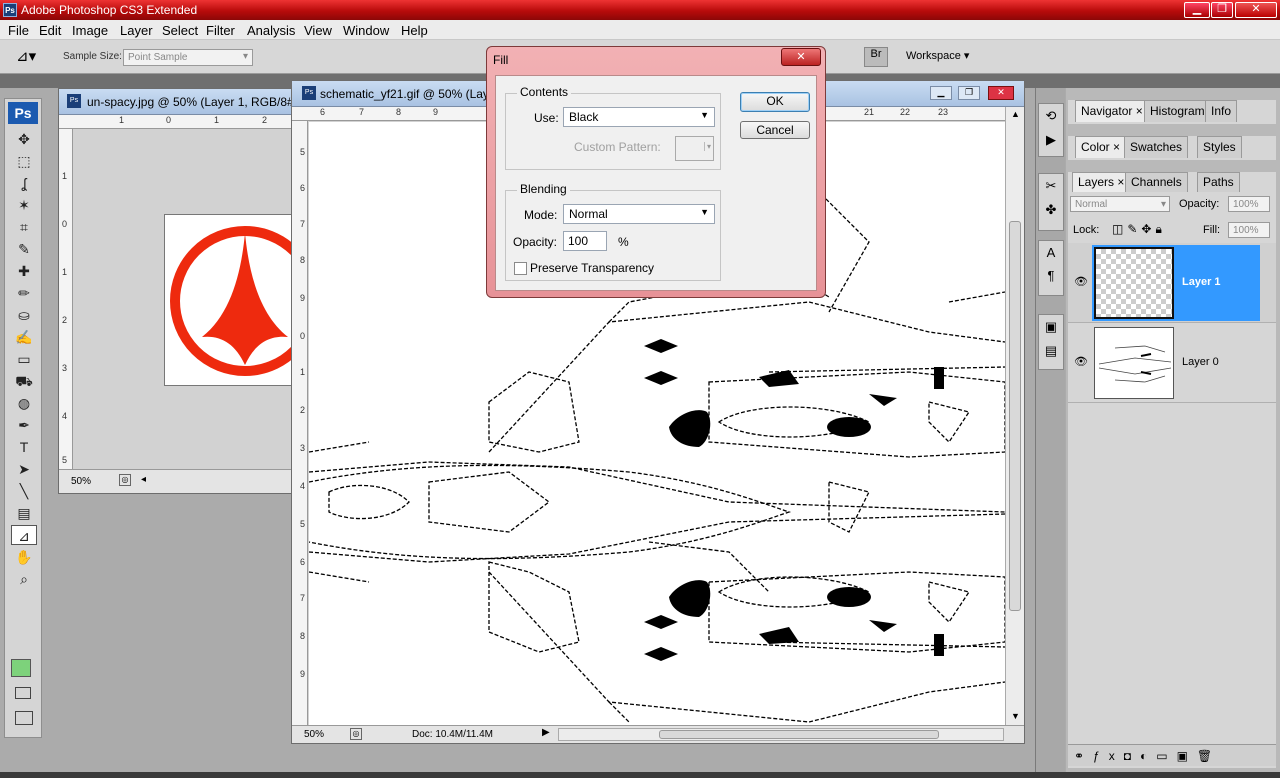  Describe the element at coordinates (66, 299) in the screenshot. I see `vertical-ruler: 1 0 1 2 3 4 5` at that location.